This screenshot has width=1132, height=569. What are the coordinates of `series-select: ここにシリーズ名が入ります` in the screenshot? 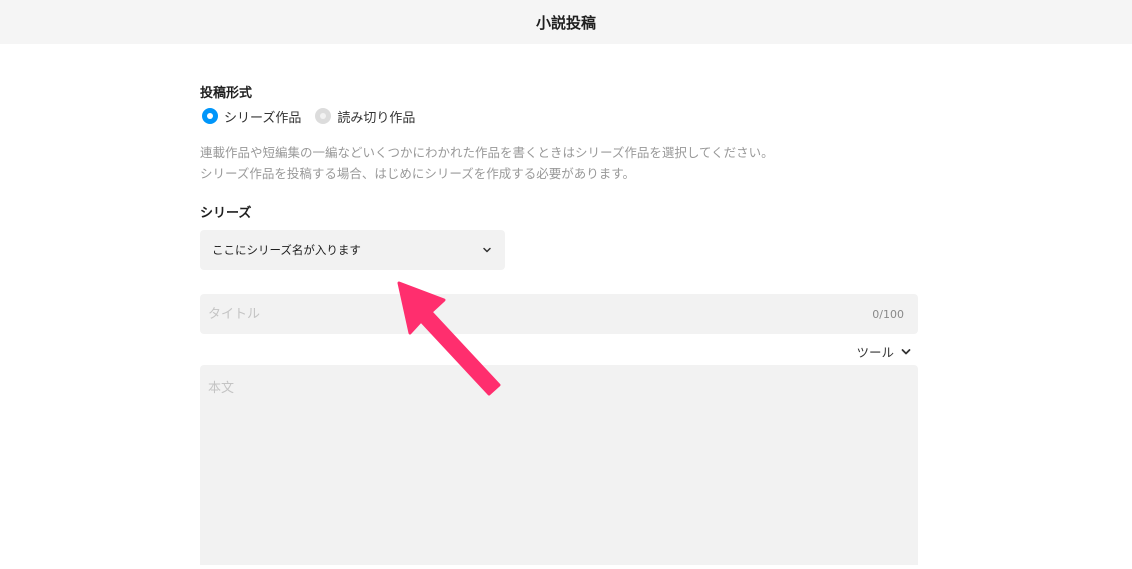 It's located at (352, 250).